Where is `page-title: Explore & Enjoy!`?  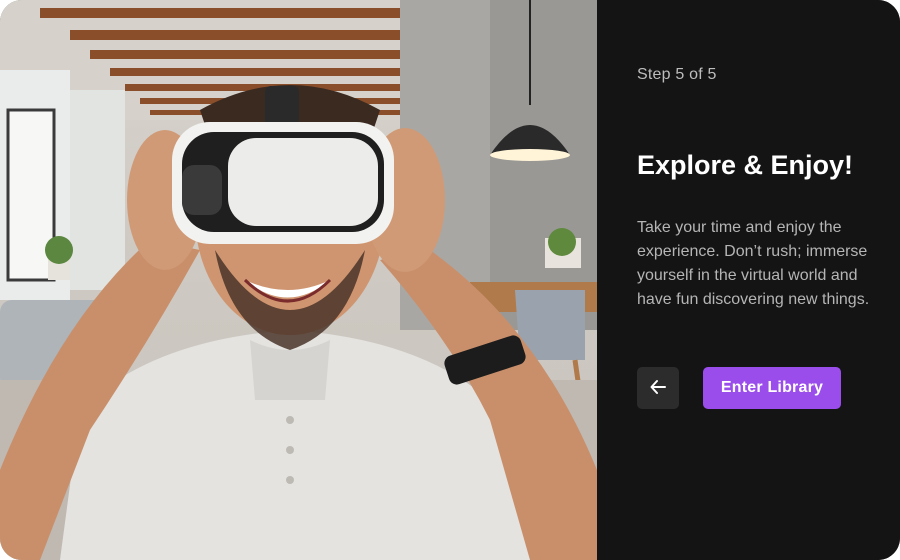 page-title: Explore & Enjoy! is located at coordinates (745, 165).